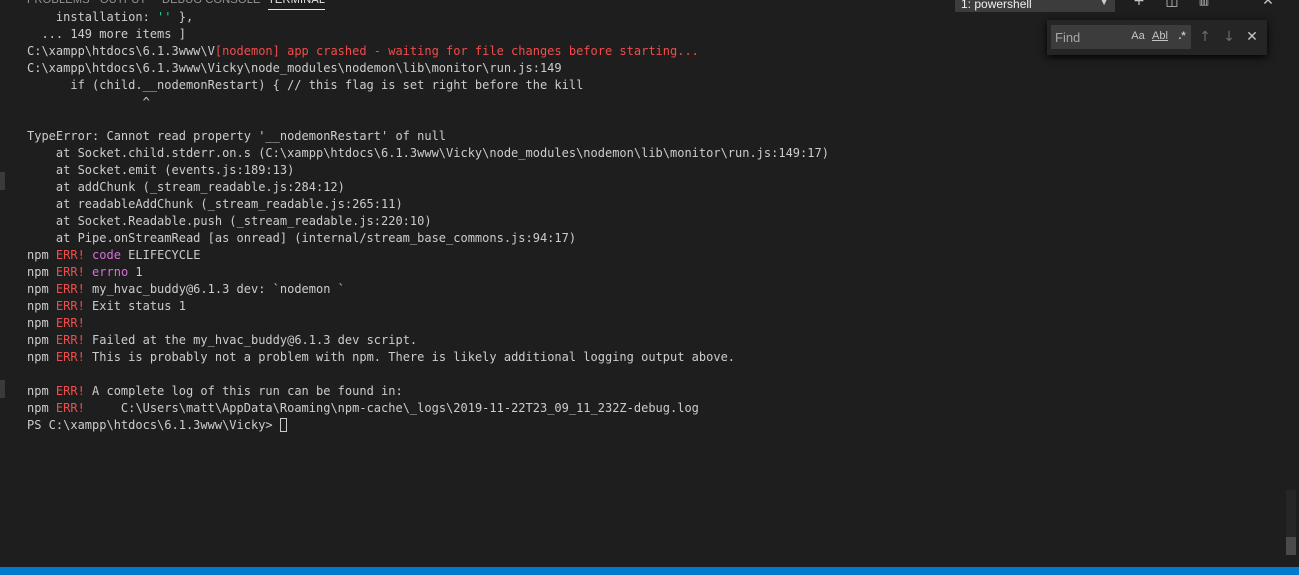 This screenshot has height=575, width=1299. What do you see at coordinates (106, 34) in the screenshot?
I see `terminal-text: ... 149 more items ]` at bounding box center [106, 34].